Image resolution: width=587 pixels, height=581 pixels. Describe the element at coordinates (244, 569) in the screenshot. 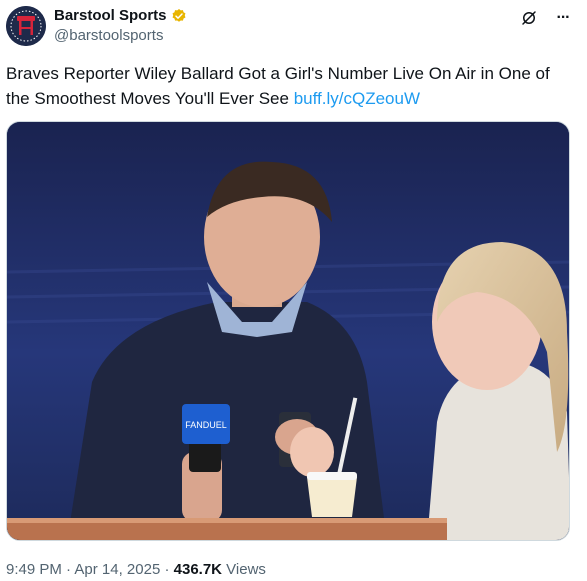

I see `views-label: Views` at that location.